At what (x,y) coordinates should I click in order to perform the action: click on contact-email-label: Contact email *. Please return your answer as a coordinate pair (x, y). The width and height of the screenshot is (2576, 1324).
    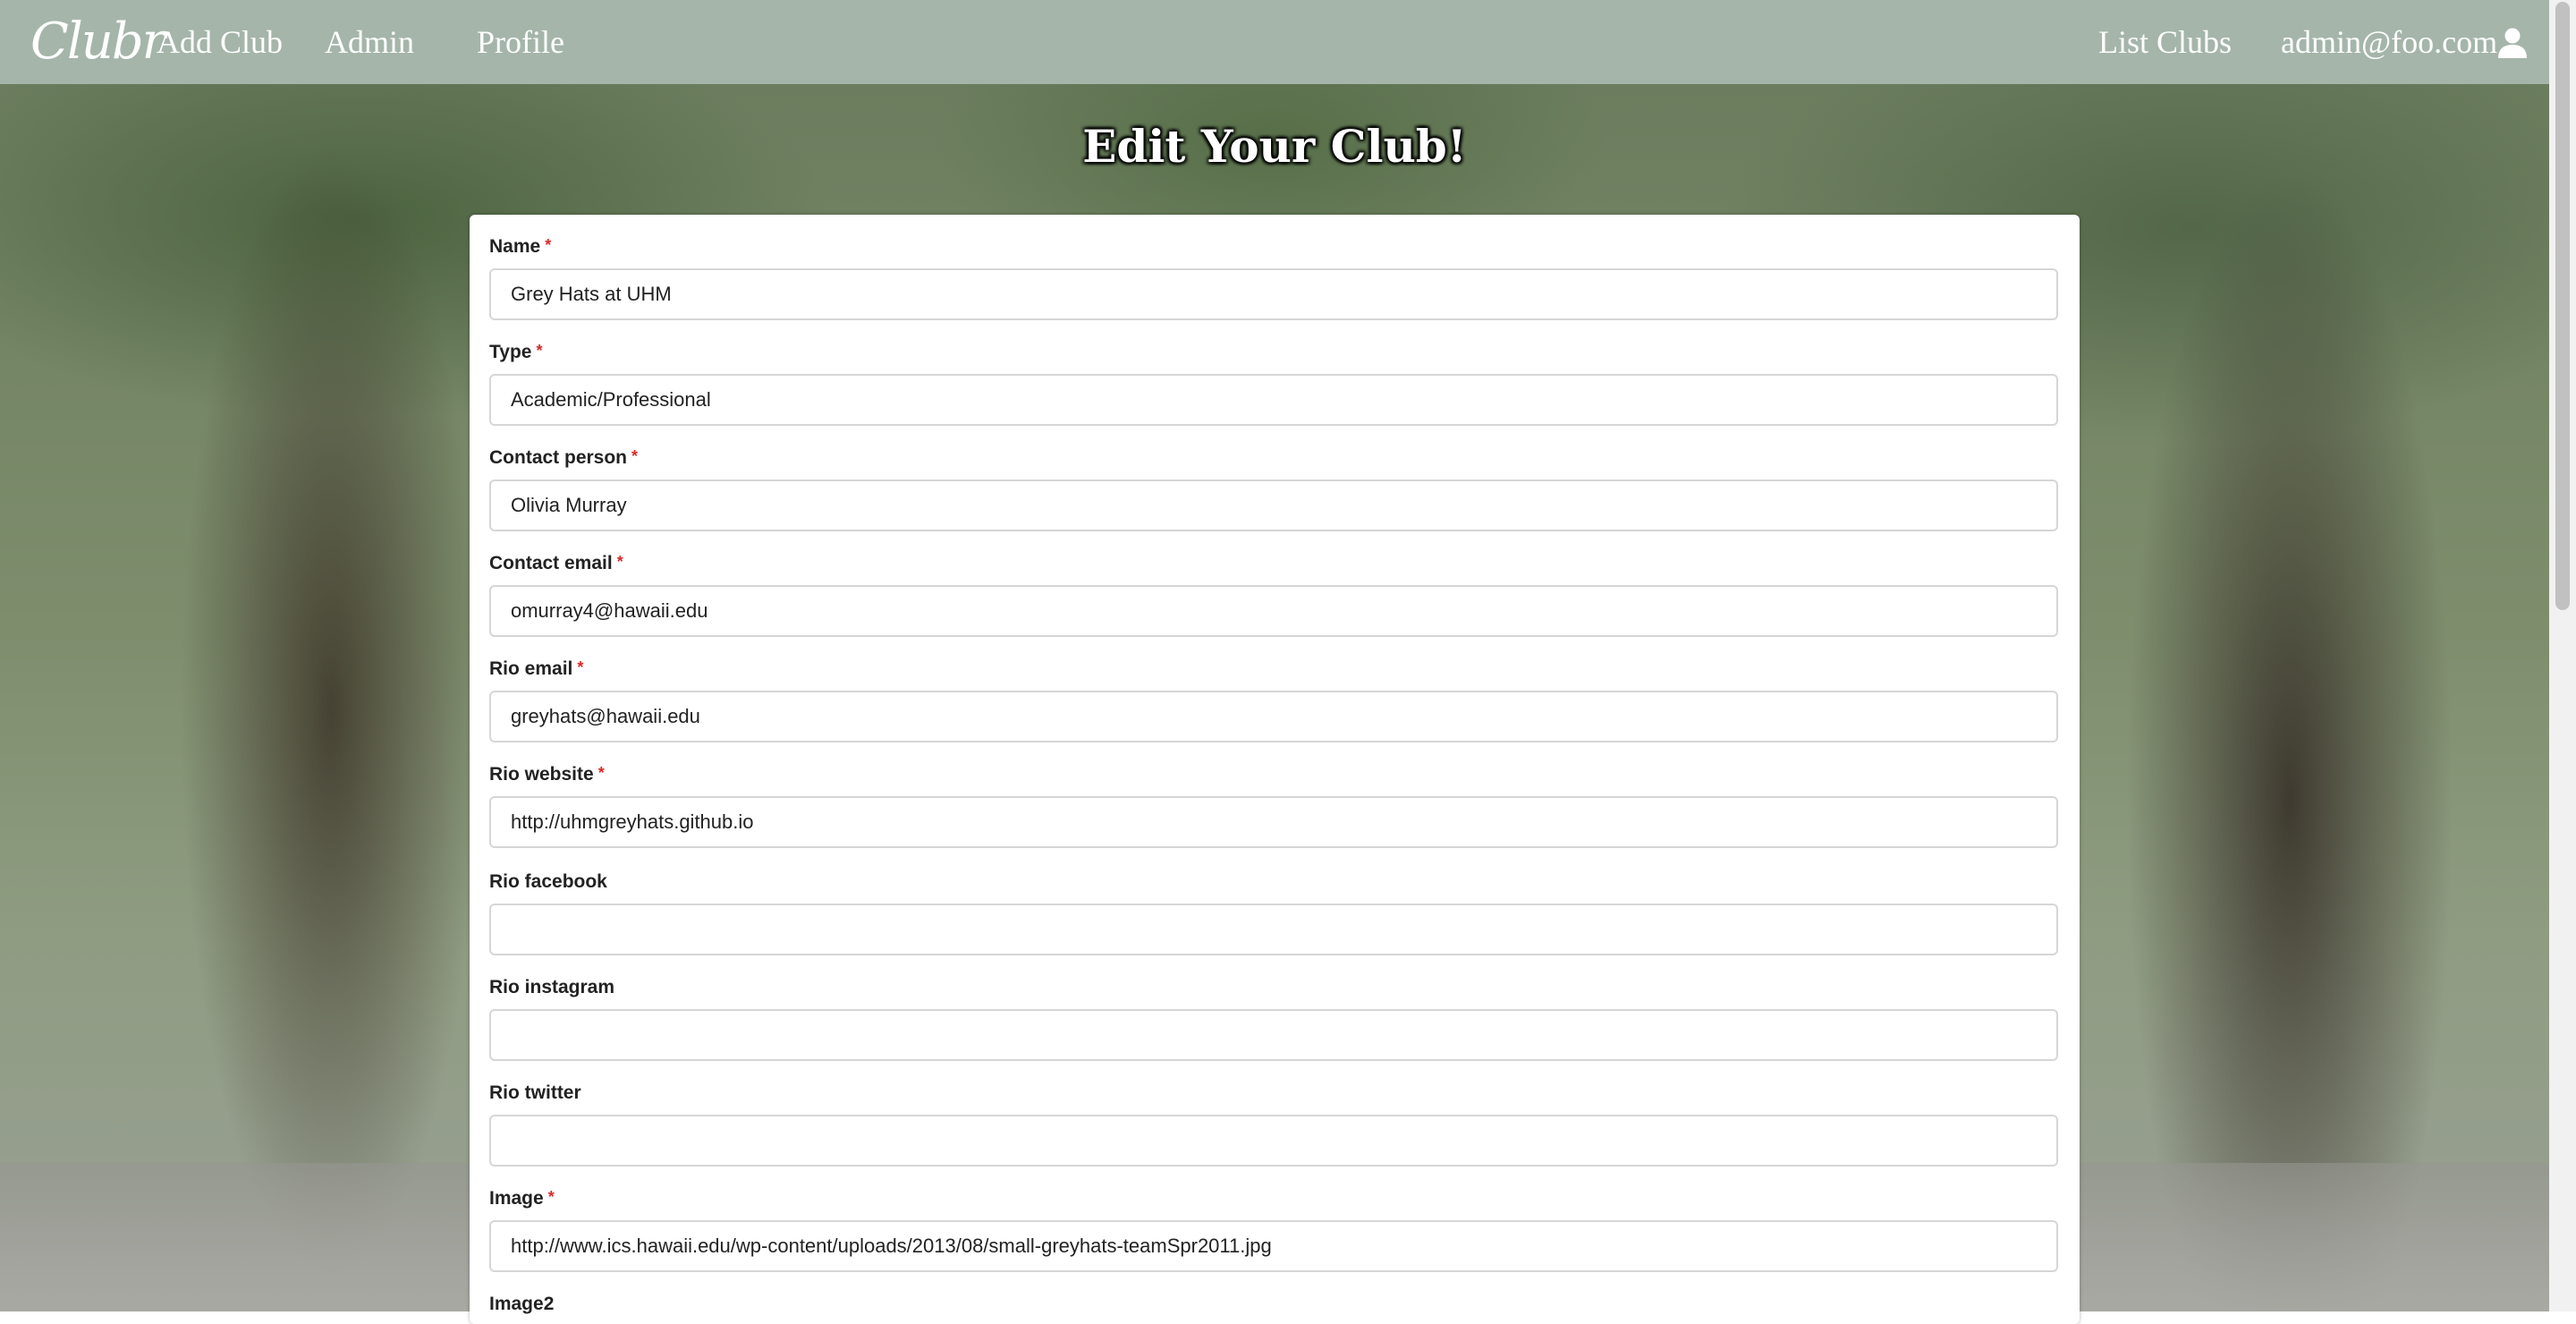
    Looking at the image, I should click on (556, 563).